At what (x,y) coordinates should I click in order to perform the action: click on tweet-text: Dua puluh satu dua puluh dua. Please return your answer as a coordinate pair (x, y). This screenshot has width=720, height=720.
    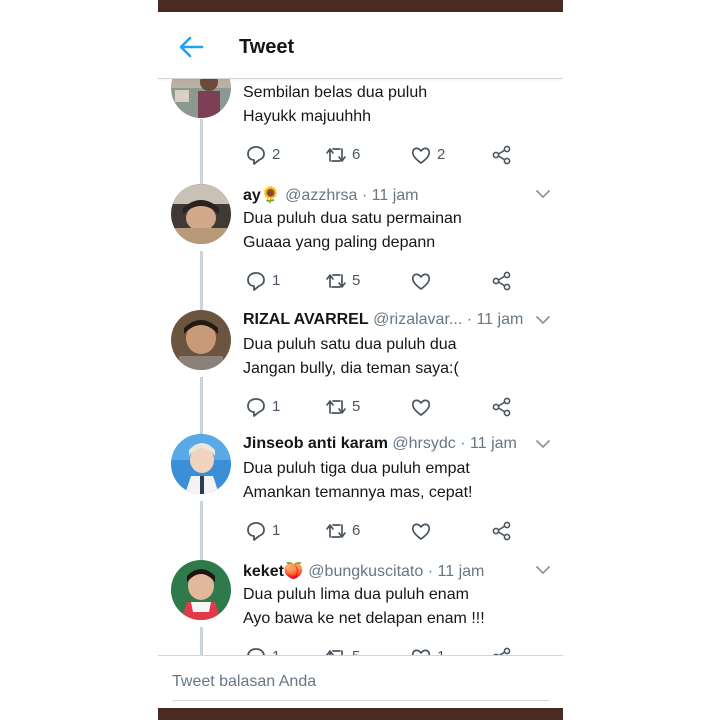
    Looking at the image, I should click on (350, 344).